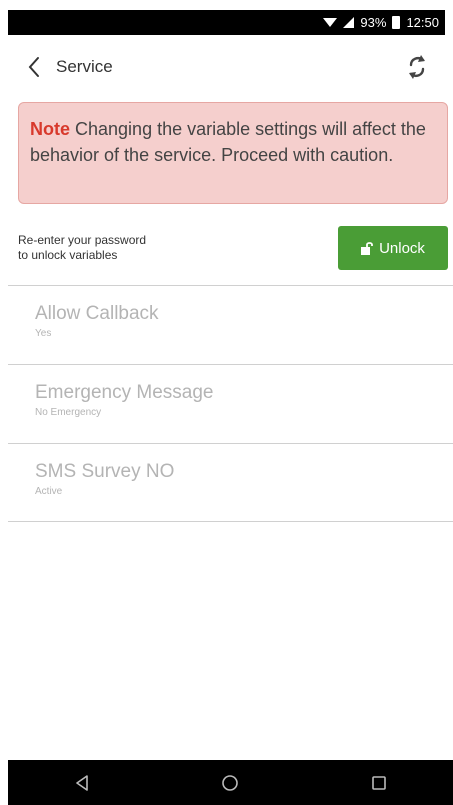 The width and height of the screenshot is (453, 805). What do you see at coordinates (349, 22) in the screenshot?
I see `signal-icon` at bounding box center [349, 22].